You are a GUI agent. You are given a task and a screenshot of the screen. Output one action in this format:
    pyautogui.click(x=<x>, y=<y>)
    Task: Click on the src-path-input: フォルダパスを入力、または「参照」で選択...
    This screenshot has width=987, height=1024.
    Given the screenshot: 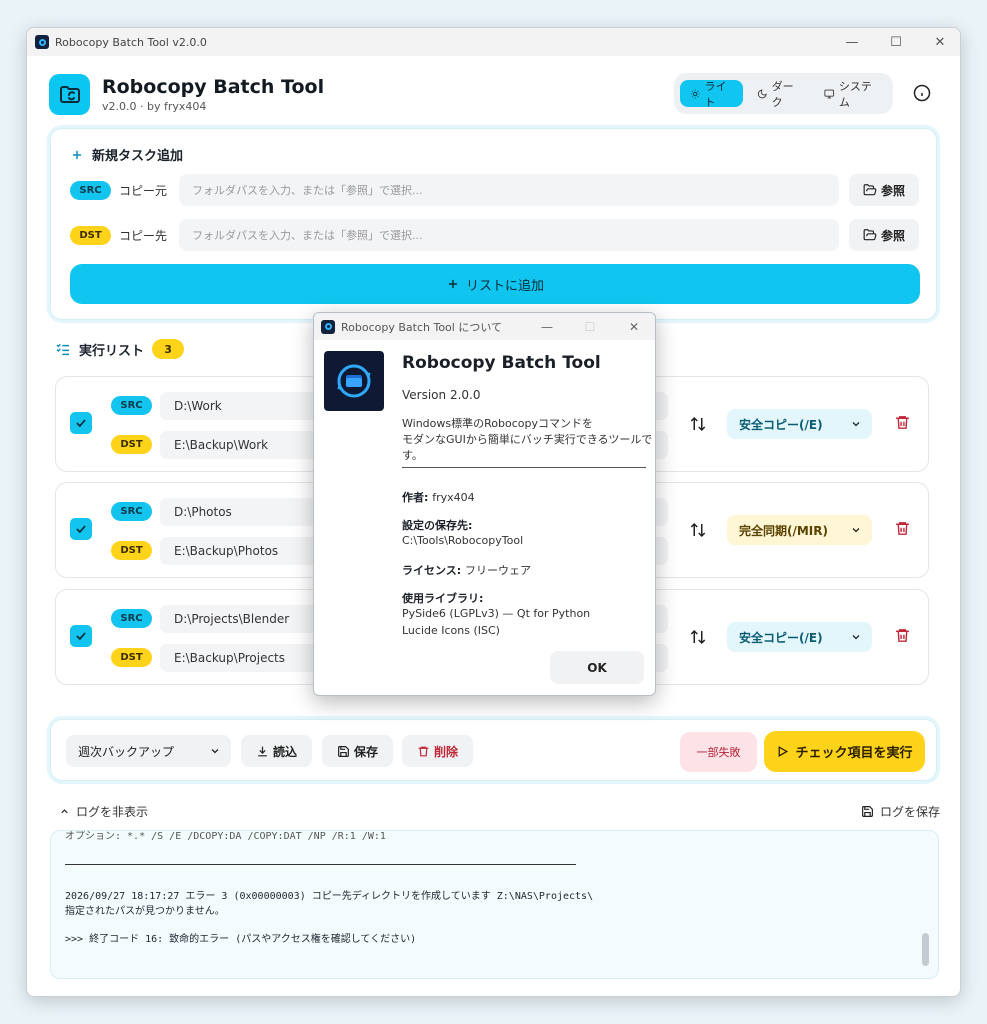 What is the action you would take?
    pyautogui.click(x=509, y=190)
    